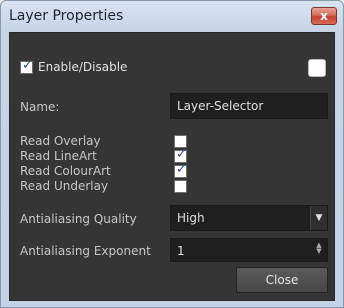 This screenshot has width=344, height=308. Describe the element at coordinates (317, 68) in the screenshot. I see `layer-color-swatch` at that location.